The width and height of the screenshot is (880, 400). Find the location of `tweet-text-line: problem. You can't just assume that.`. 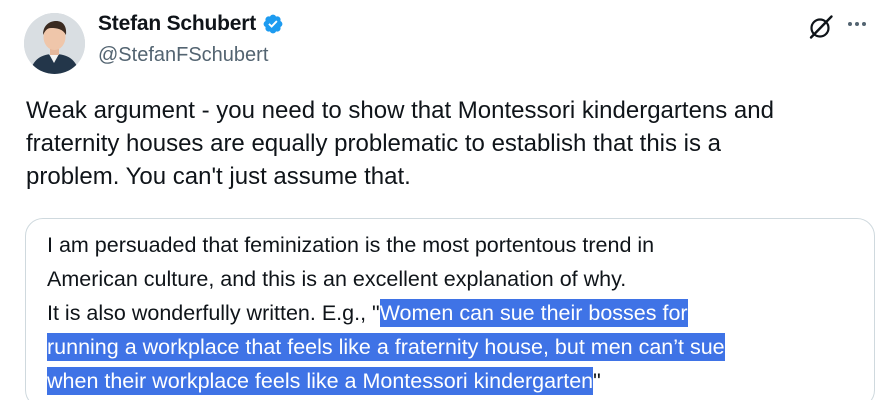

tweet-text-line: problem. You can't just assume that. is located at coordinates (218, 176).